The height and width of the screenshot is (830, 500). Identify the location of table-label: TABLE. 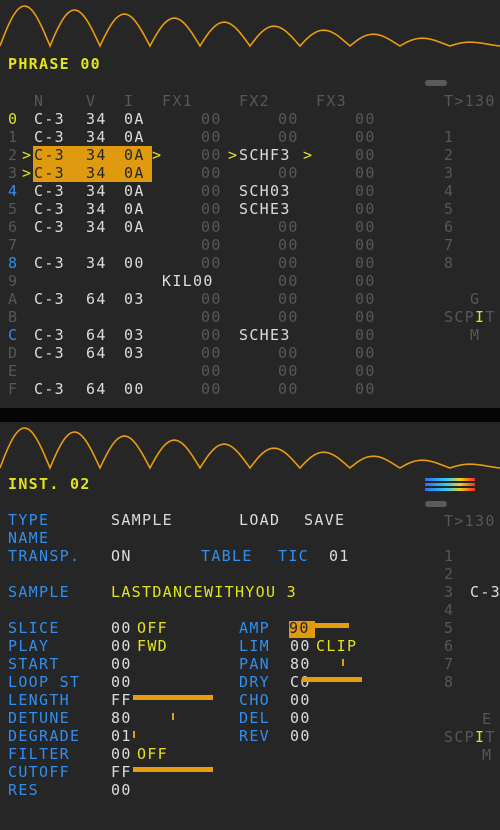
(227, 556).